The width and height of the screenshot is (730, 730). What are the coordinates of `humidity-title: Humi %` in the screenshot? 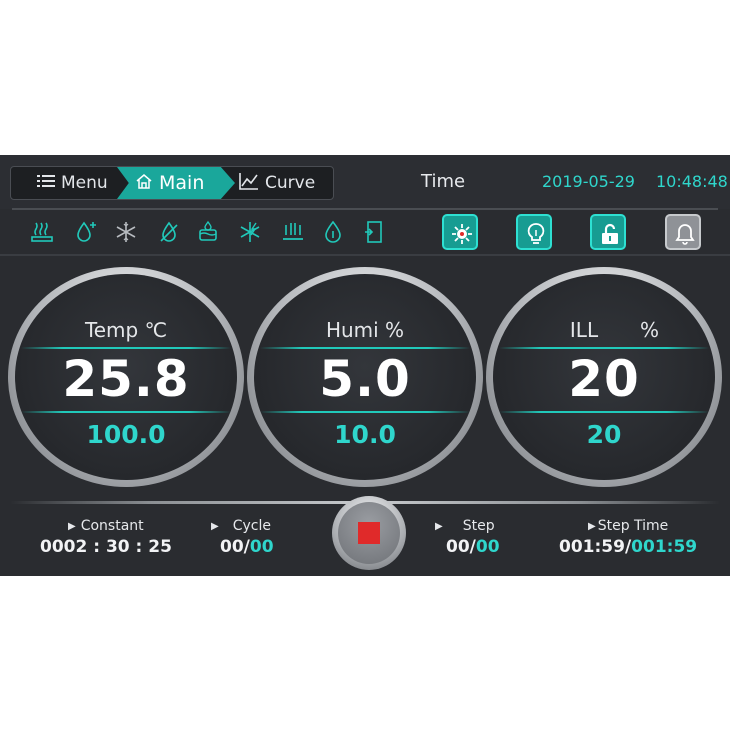 It's located at (365, 330).